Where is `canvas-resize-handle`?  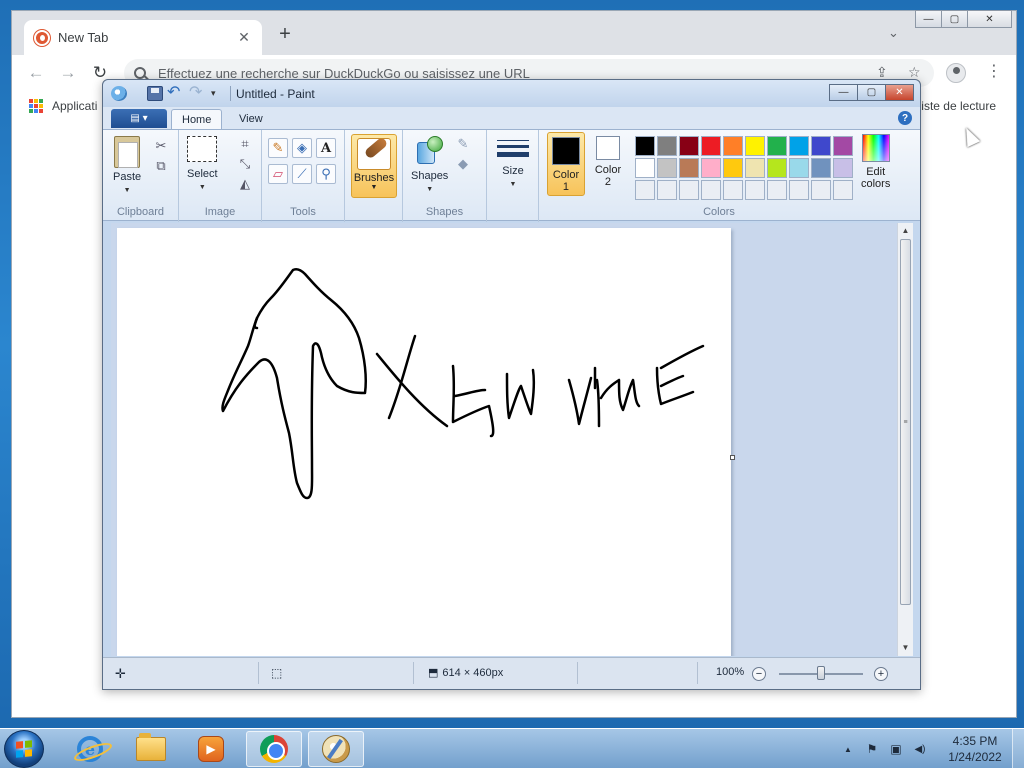 canvas-resize-handle is located at coordinates (732, 457).